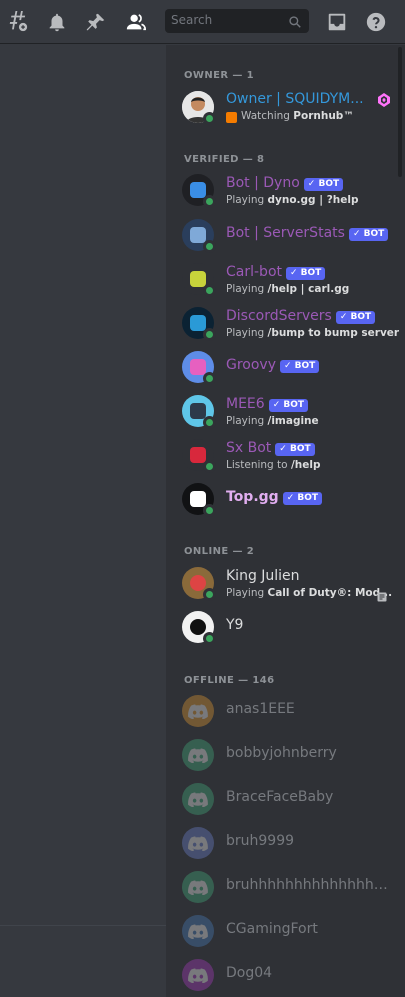 This screenshot has width=405, height=997. Describe the element at coordinates (273, 365) in the screenshot. I see `member-name-row: Groovy ✓ BOT` at that location.